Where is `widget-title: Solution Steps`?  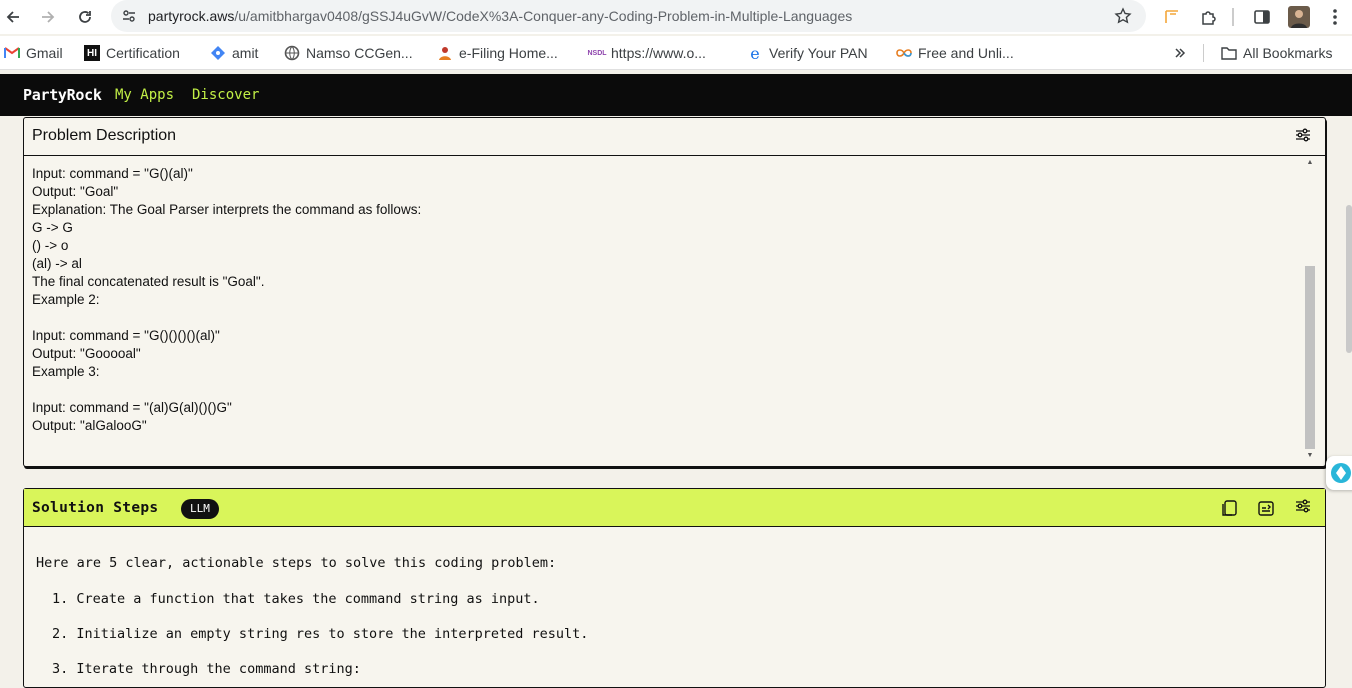
widget-title: Solution Steps is located at coordinates (95, 508).